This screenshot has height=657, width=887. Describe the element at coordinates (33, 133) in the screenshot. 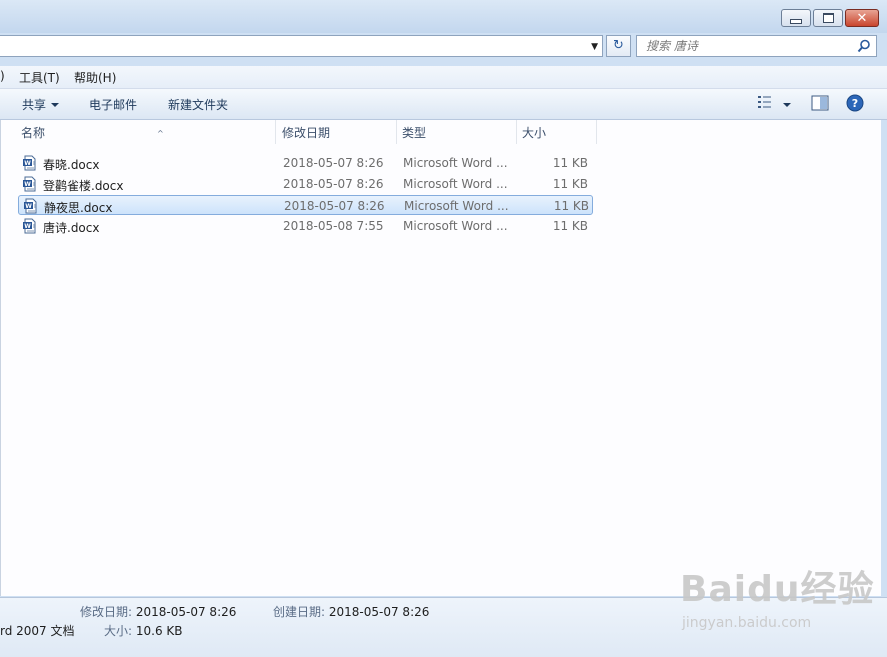

I see `column-header-name-label: 名称` at that location.